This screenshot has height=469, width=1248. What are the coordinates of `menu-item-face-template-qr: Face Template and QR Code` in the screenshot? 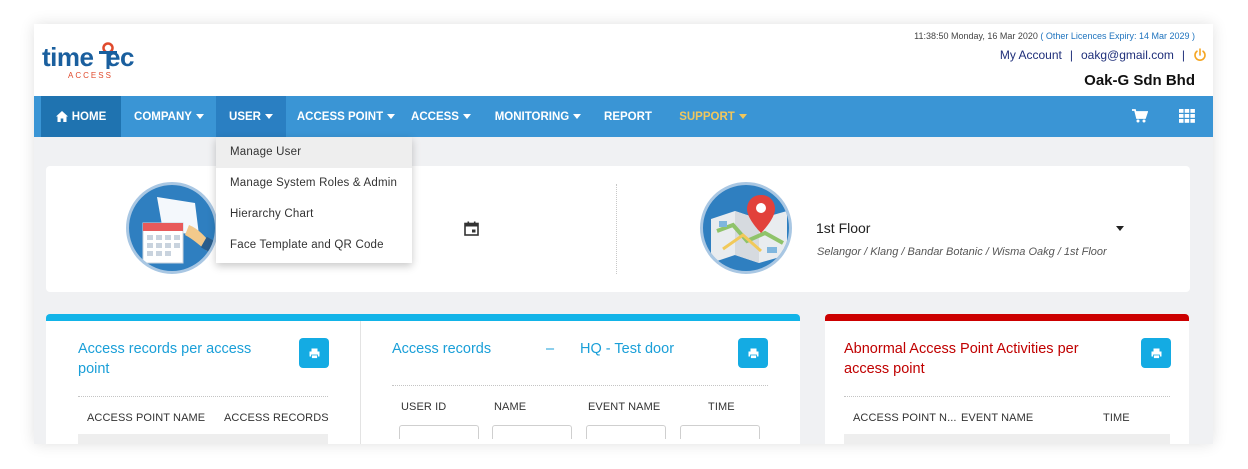 It's located at (314, 245).